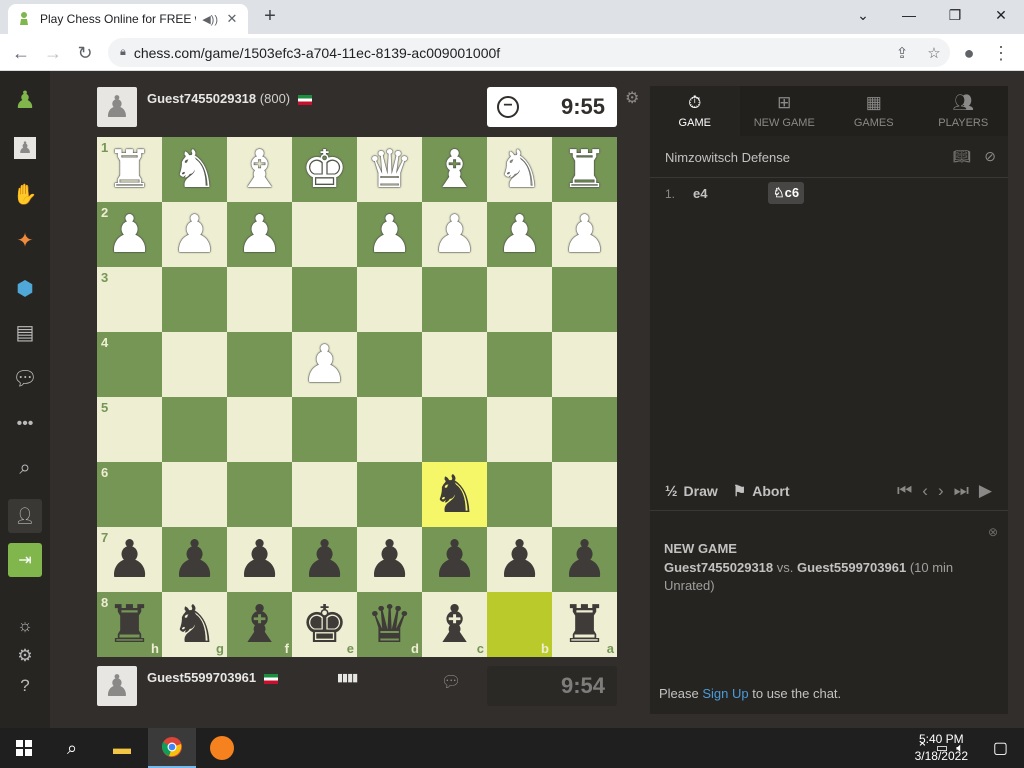  I want to click on bottom-player-name: Guest5599703961, so click(201, 677).